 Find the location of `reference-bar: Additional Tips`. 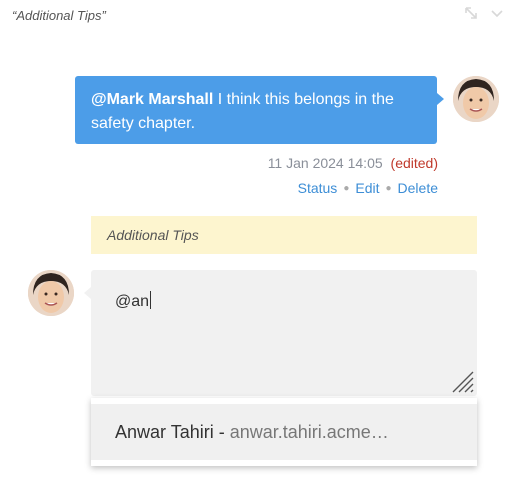

reference-bar: Additional Tips is located at coordinates (284, 235).